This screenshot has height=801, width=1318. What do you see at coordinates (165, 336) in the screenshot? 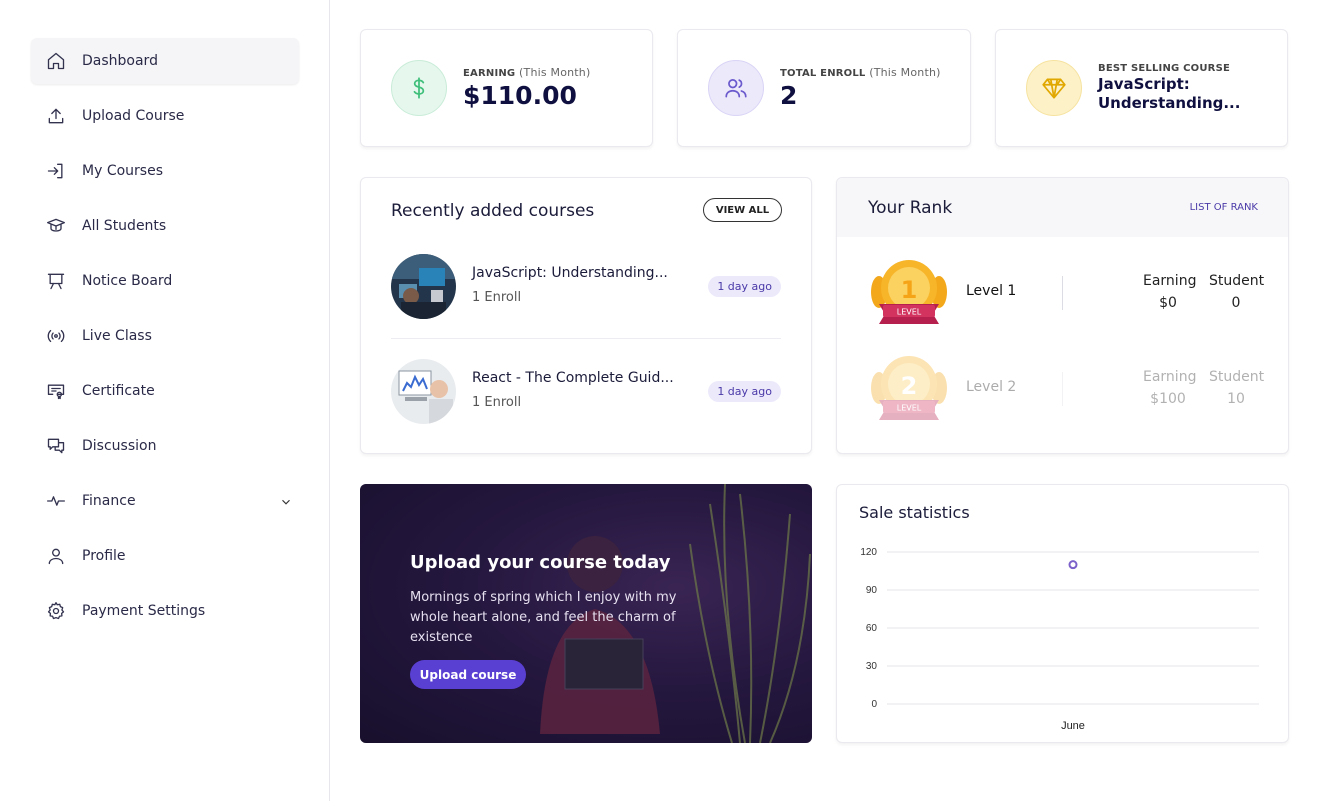
I see `sidebar-item-live-class: Live Class` at bounding box center [165, 336].